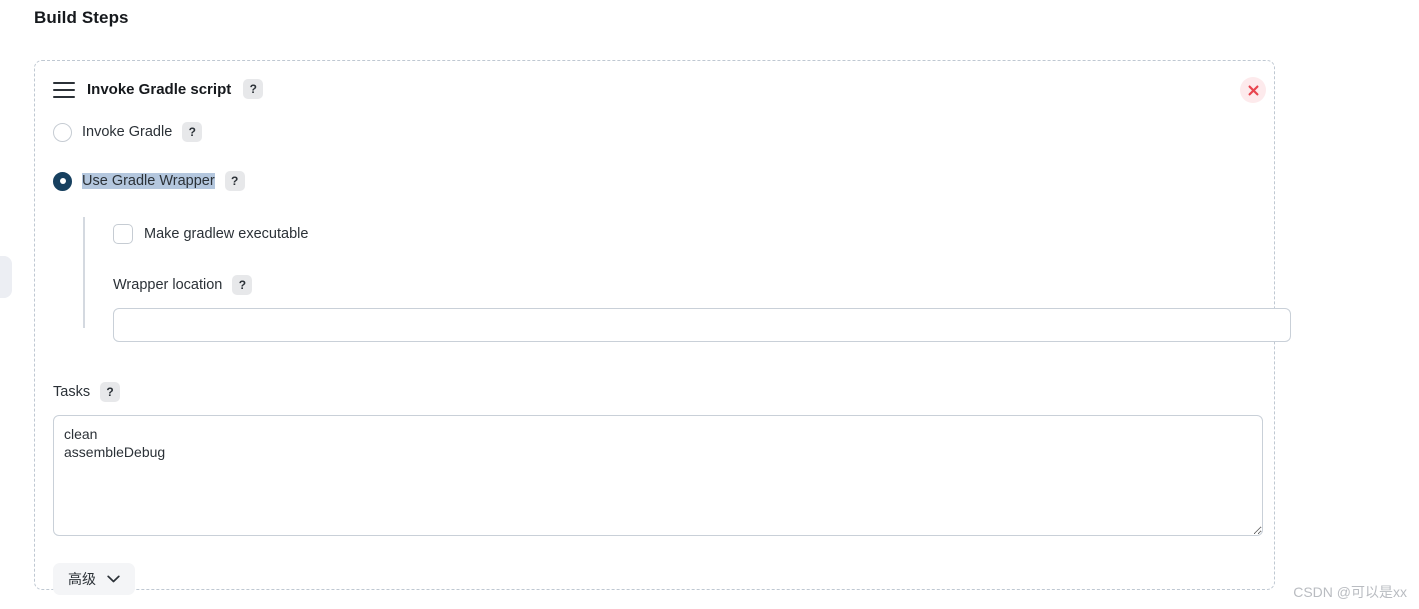 The image size is (1419, 609). What do you see at coordinates (113, 579) in the screenshot?
I see `chevron-down-icon` at bounding box center [113, 579].